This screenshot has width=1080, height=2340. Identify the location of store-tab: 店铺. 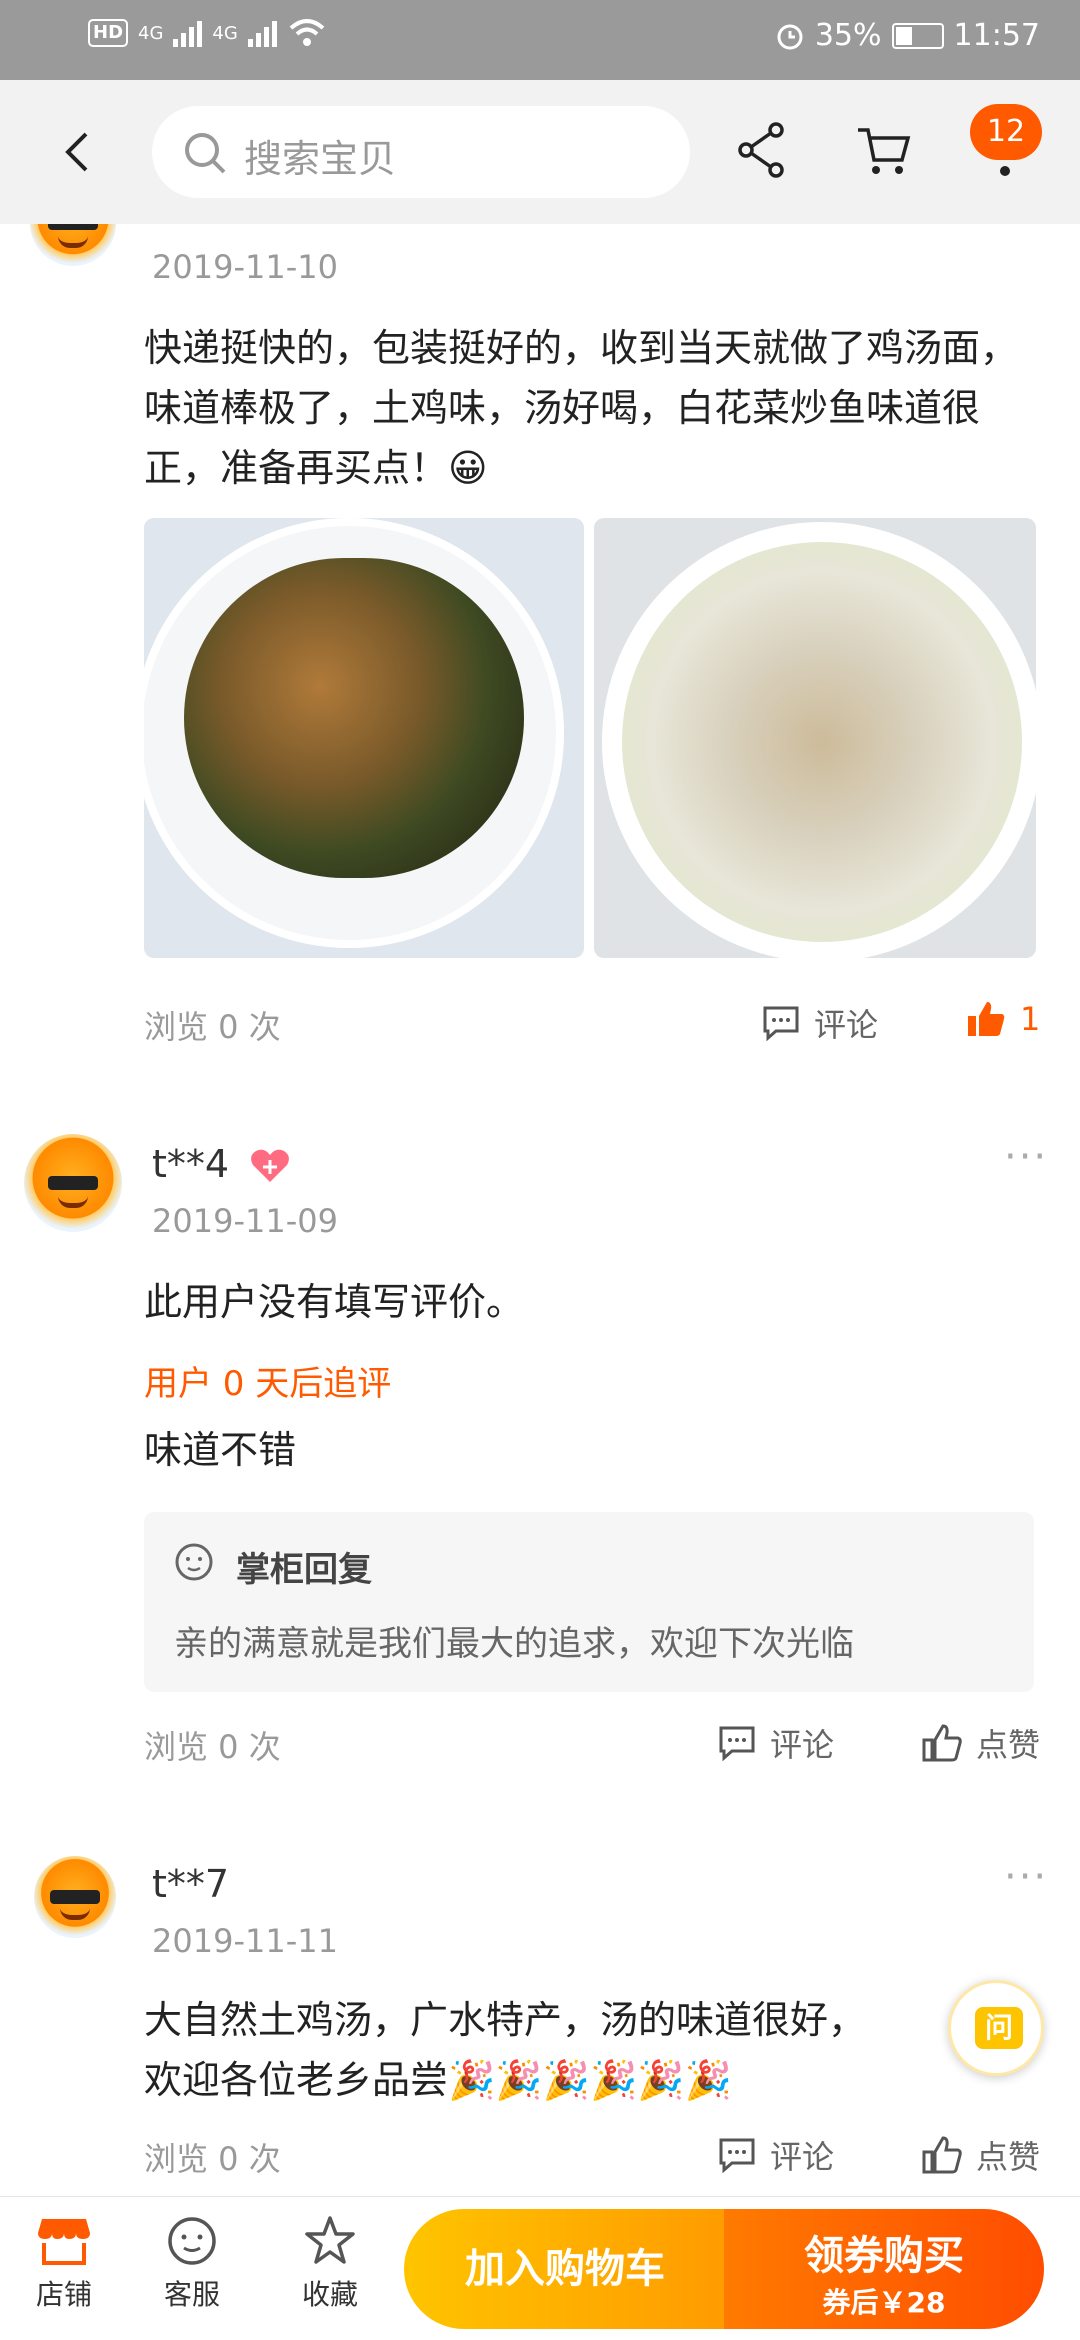
(64, 2264).